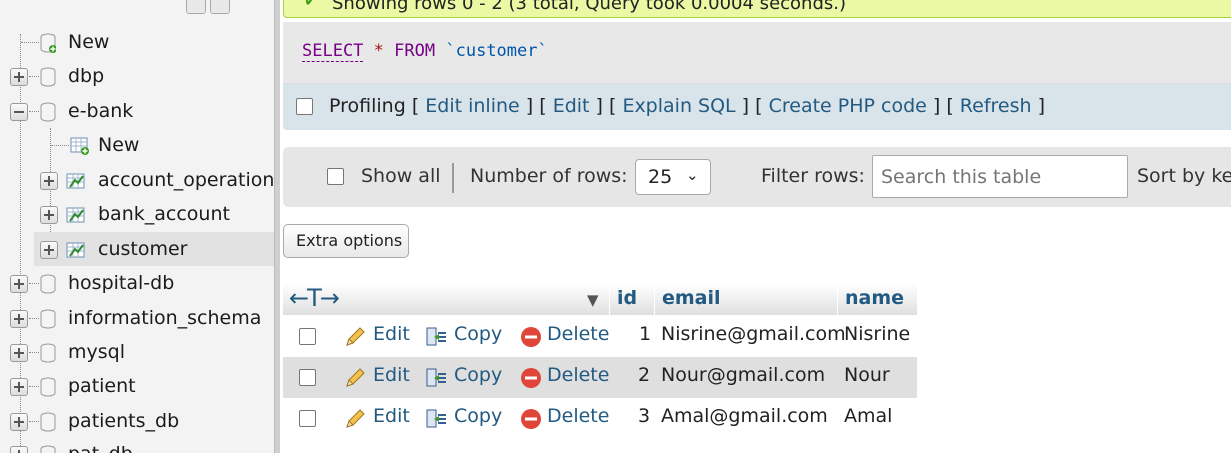 Image resolution: width=1231 pixels, height=453 pixels. What do you see at coordinates (121, 283) in the screenshot?
I see `tree-item-label: hospital-db` at bounding box center [121, 283].